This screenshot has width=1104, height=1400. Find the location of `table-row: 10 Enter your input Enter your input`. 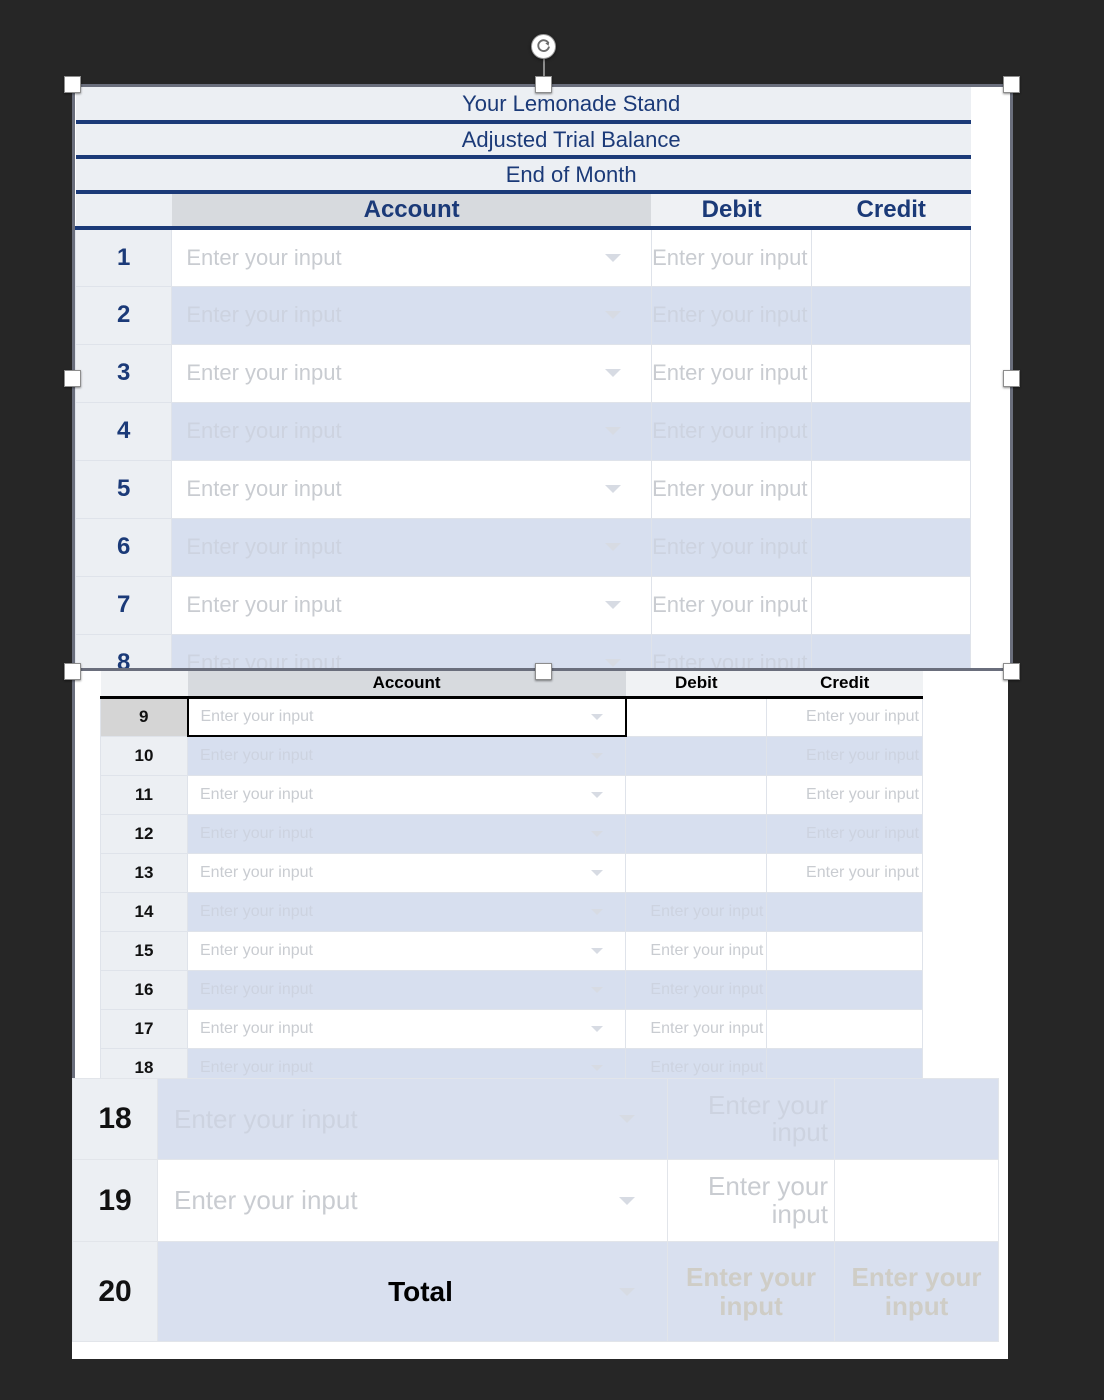

table-row: 10 Enter your input Enter your input is located at coordinates (511, 755).